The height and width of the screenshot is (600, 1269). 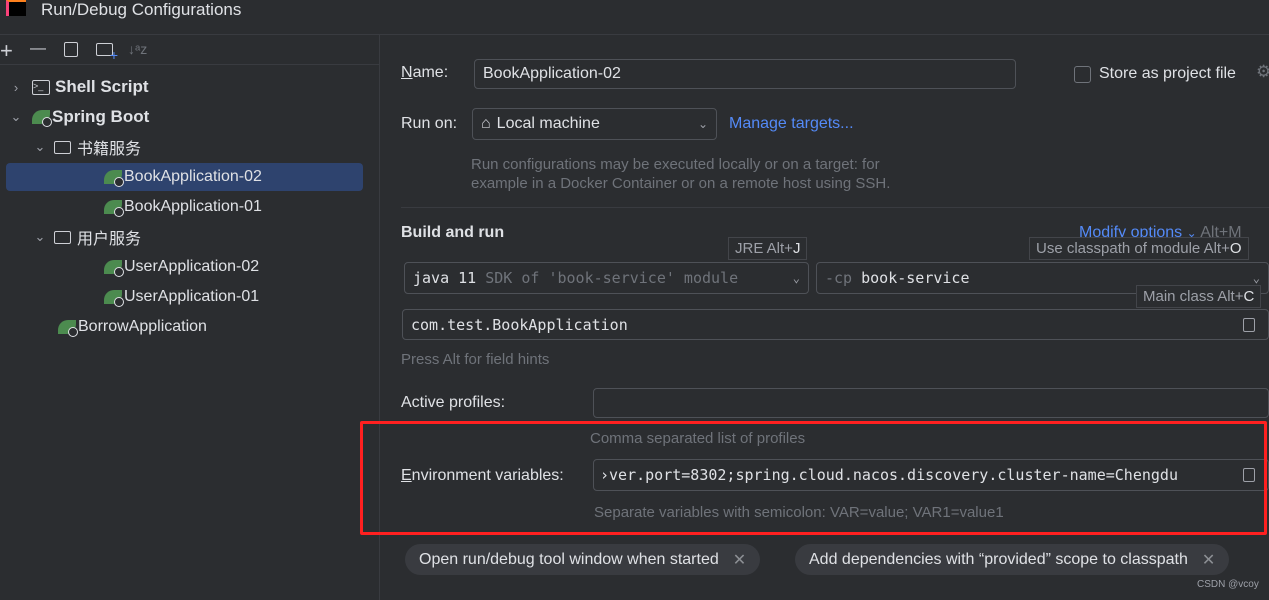 I want to click on tree-item: › >_ Shell Script, so click(x=184, y=87).